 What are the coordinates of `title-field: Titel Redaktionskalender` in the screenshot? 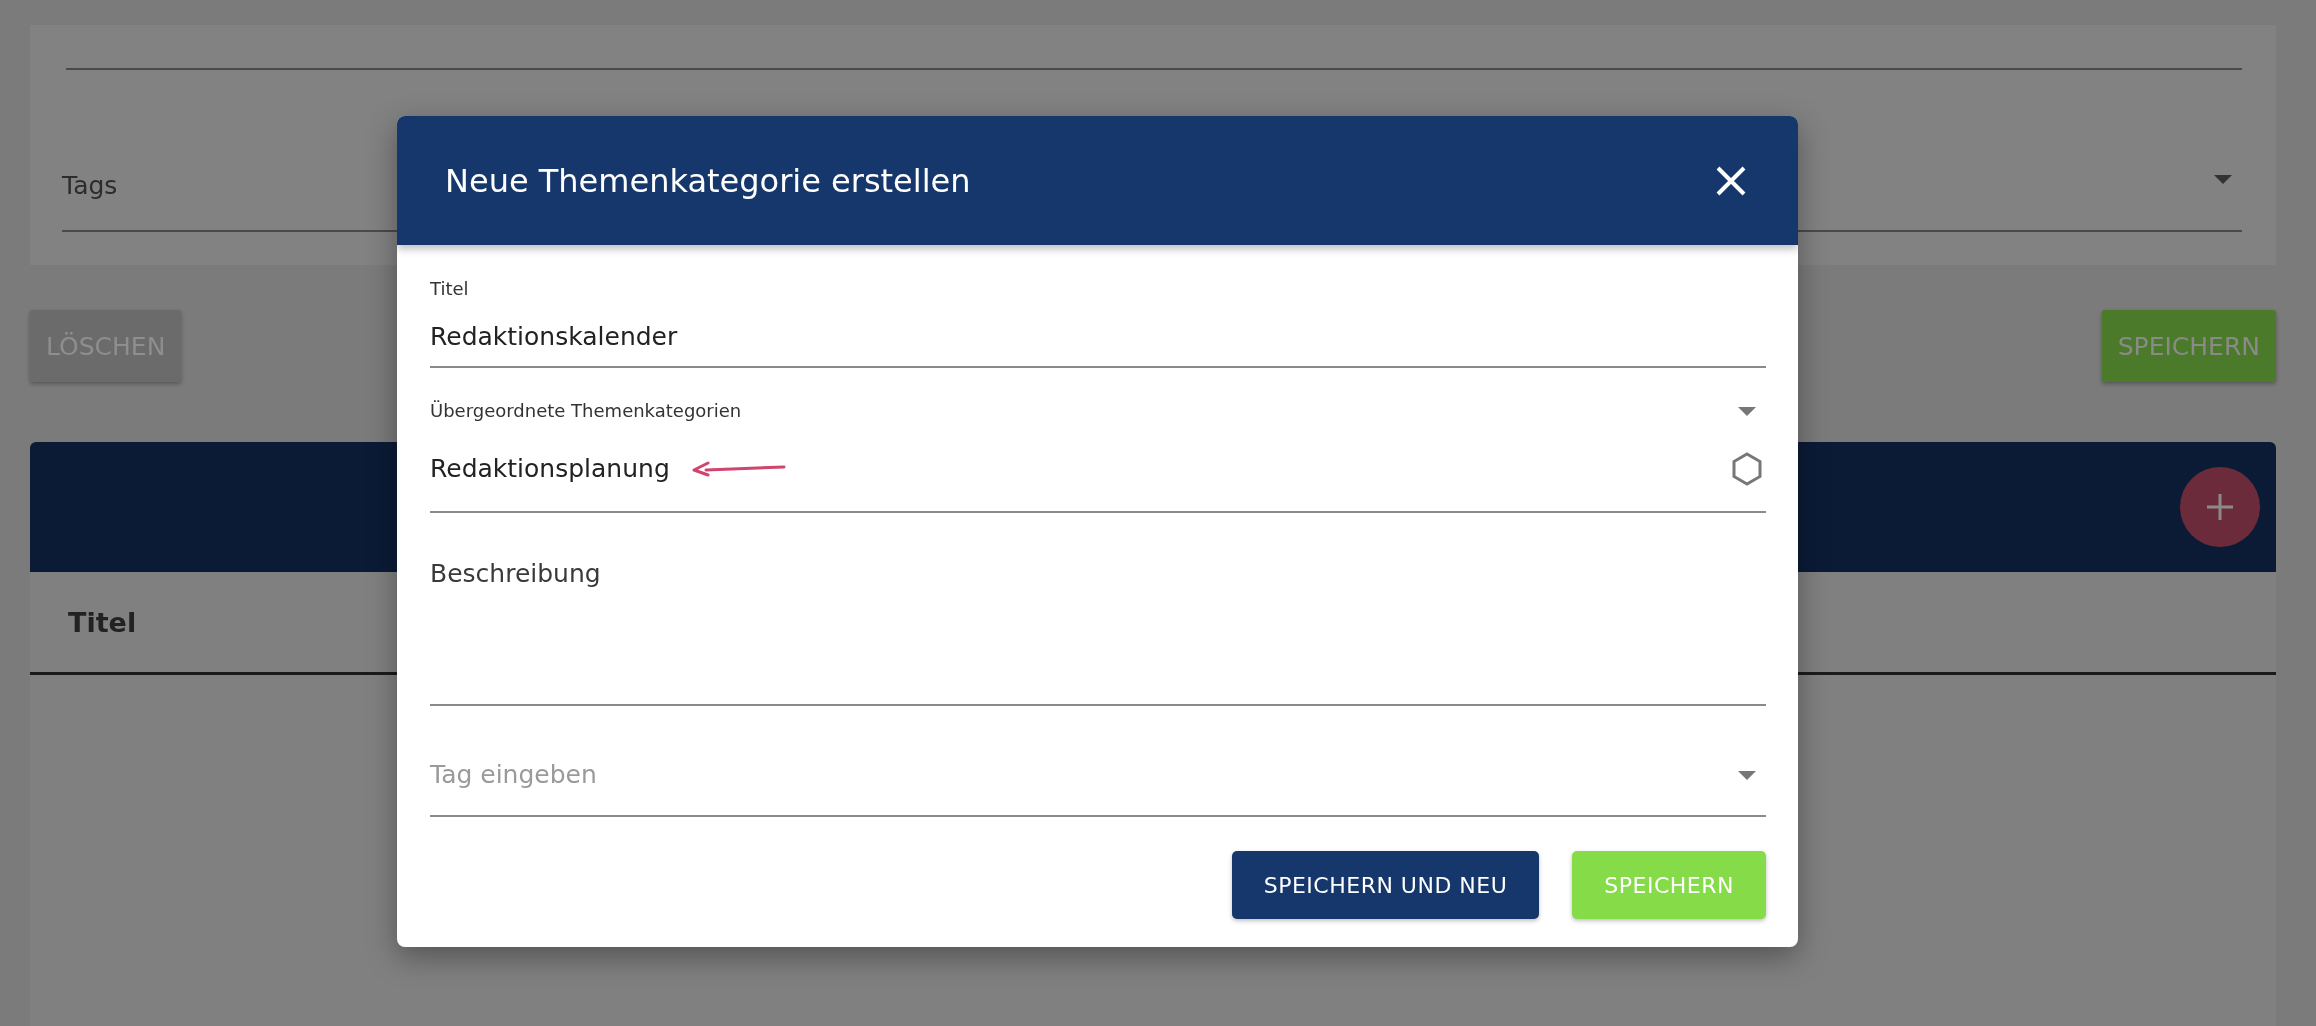 It's located at (1098, 306).